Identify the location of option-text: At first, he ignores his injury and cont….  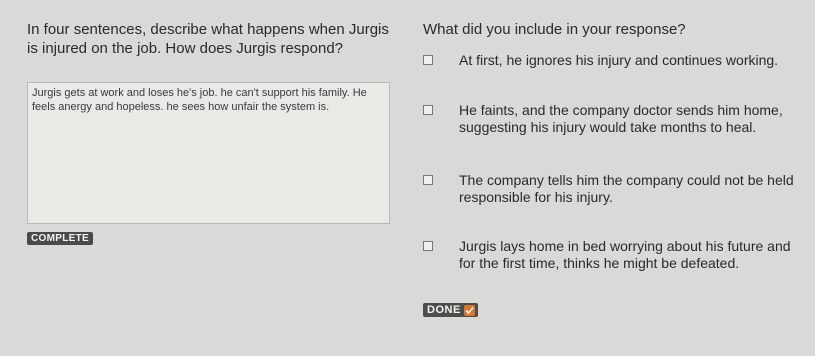
(619, 60).